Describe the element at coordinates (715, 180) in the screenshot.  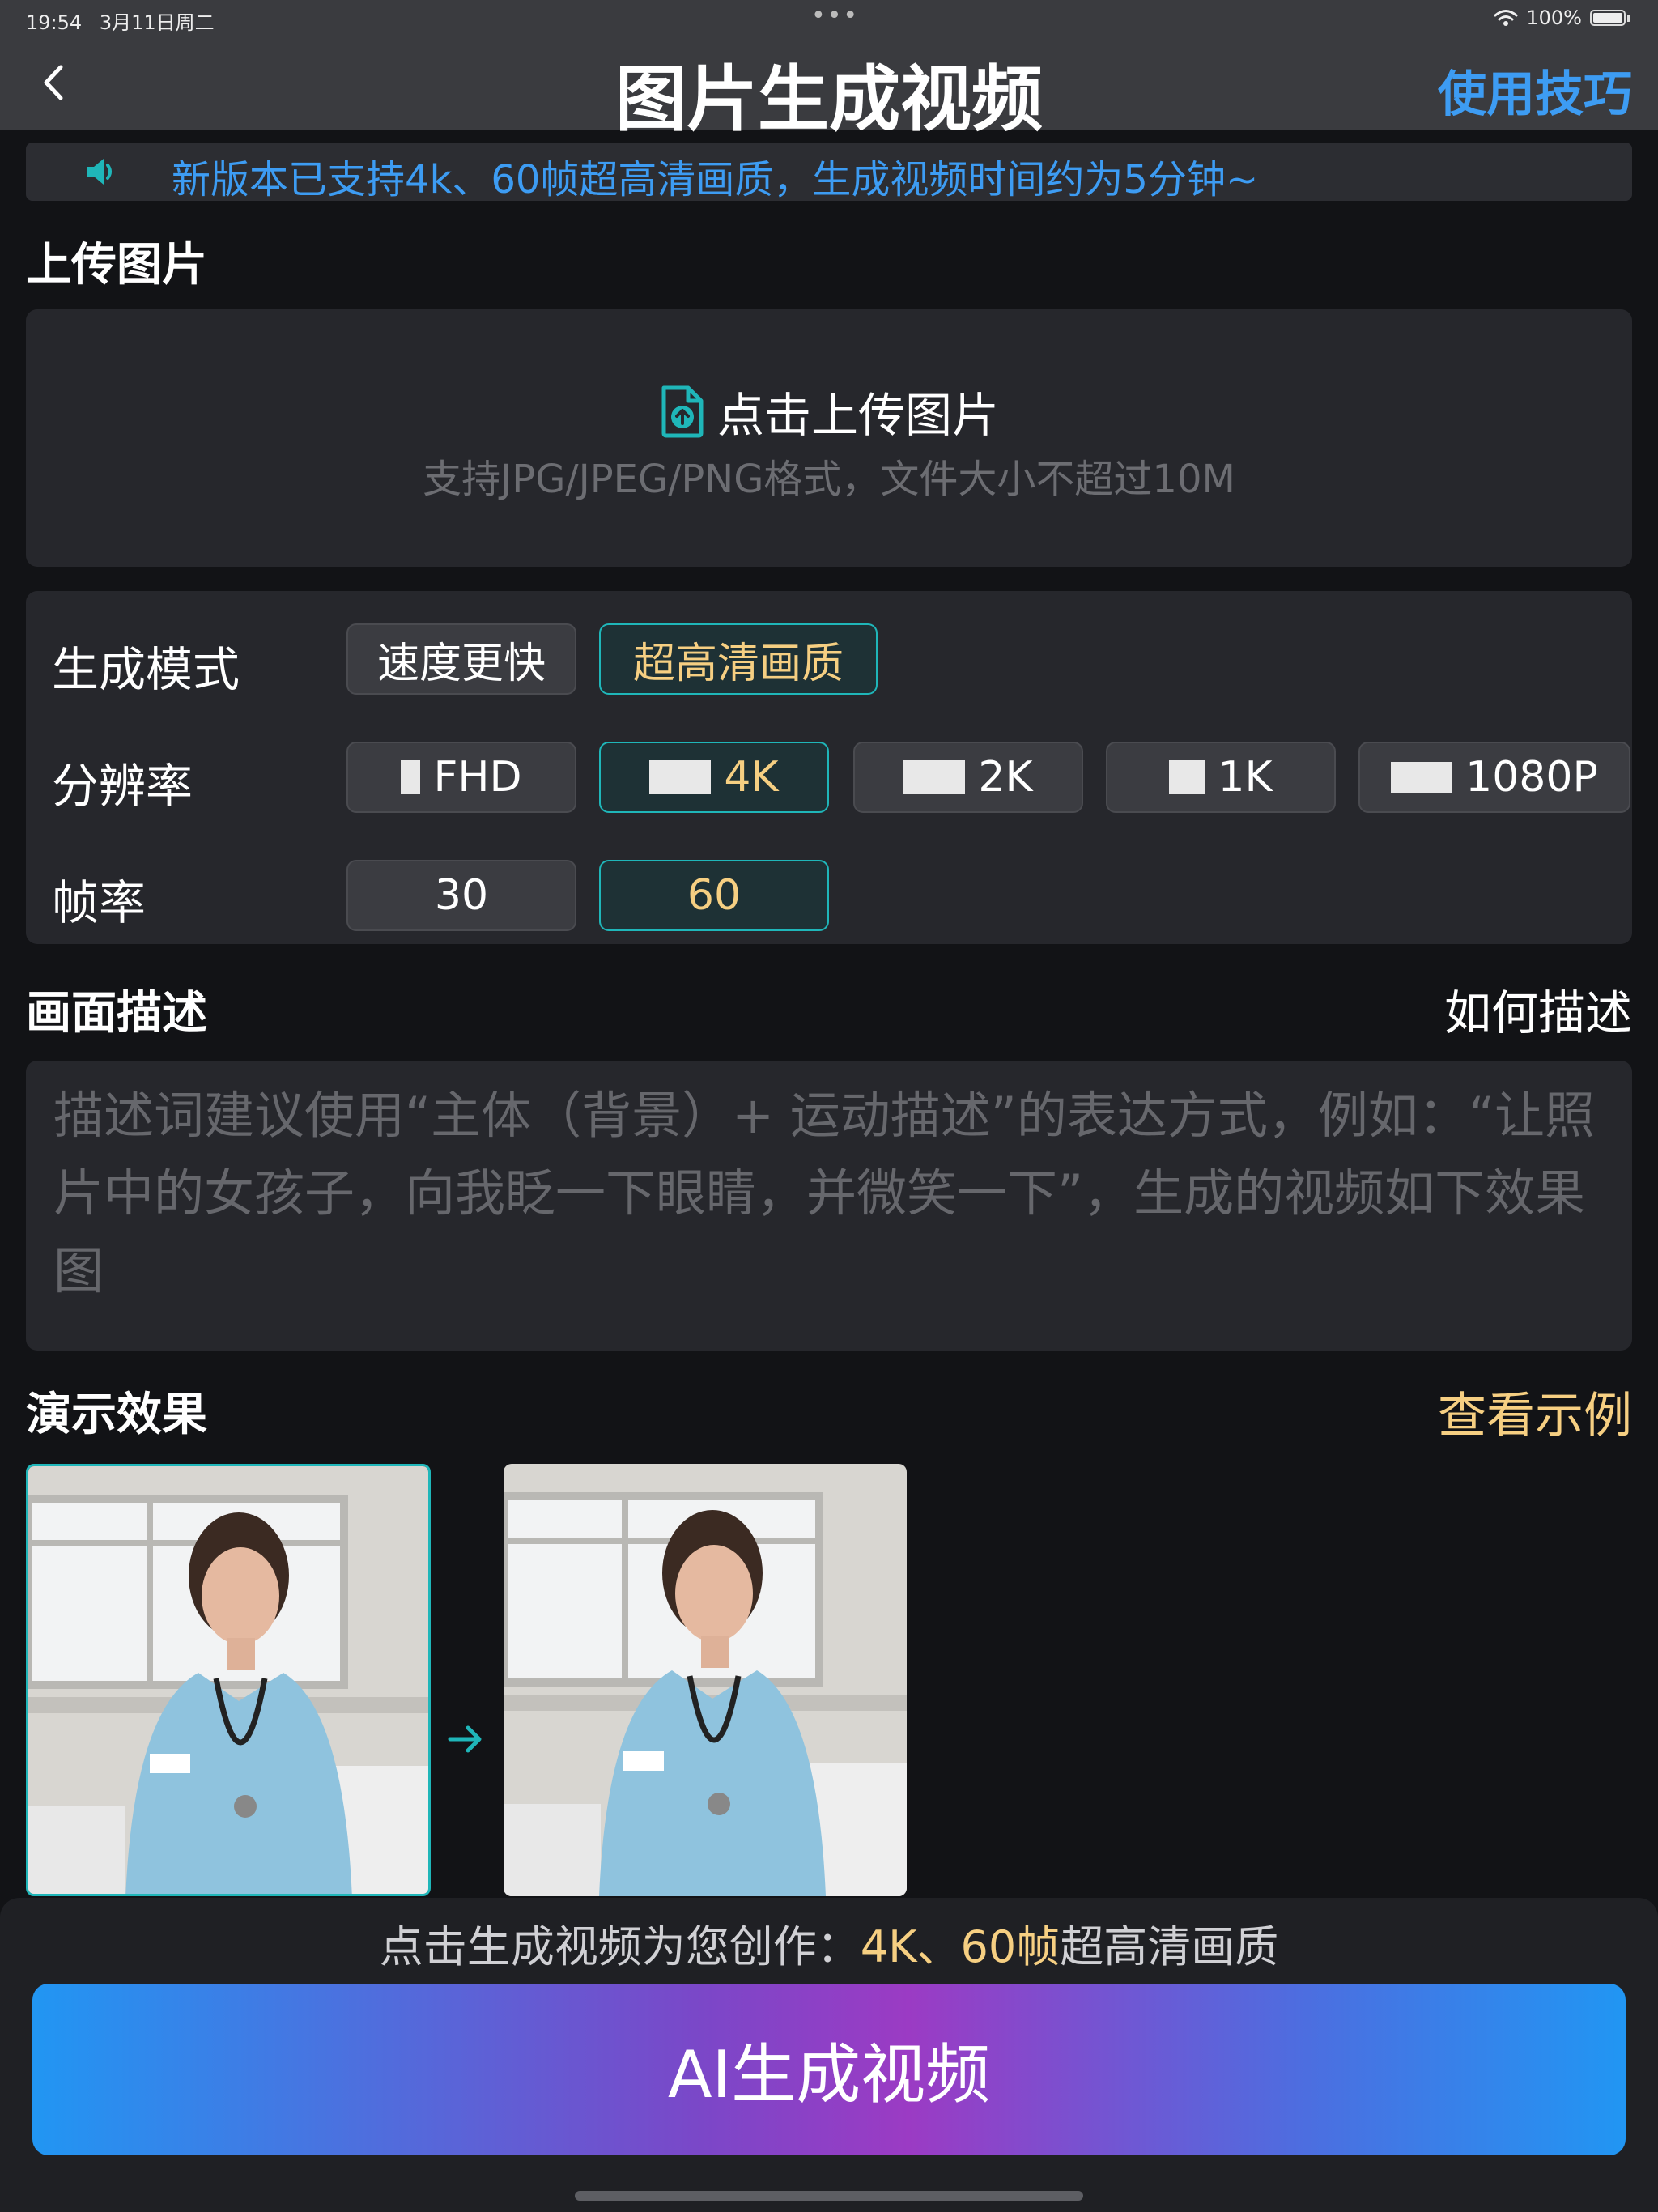
I see `notice-text: 新版本已支持4k、60帧超高清画质，生成视频时间约为5分钟~` at that location.